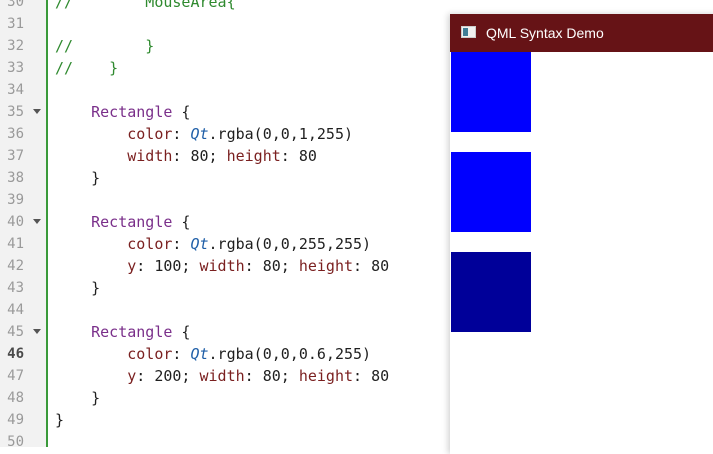  What do you see at coordinates (15, 134) in the screenshot?
I see `line-number: 36` at bounding box center [15, 134].